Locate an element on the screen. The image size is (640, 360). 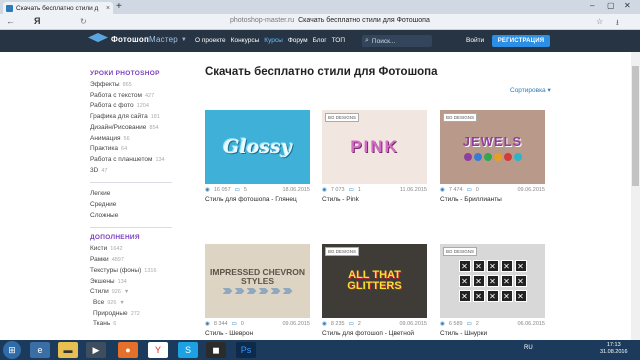
sidebar-item: Работа с текстом 427 is located at coordinates (145, 96).